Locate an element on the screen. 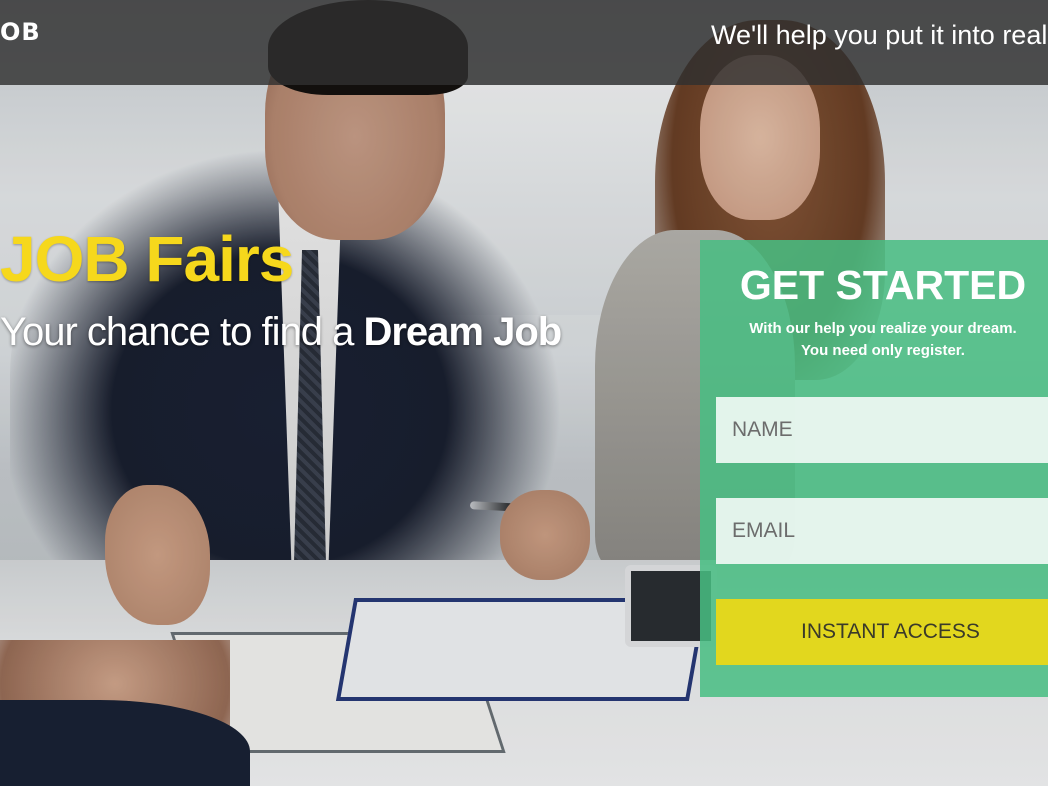 This screenshot has height=786, width=1048. site-logo: OB is located at coordinates (20, 32).